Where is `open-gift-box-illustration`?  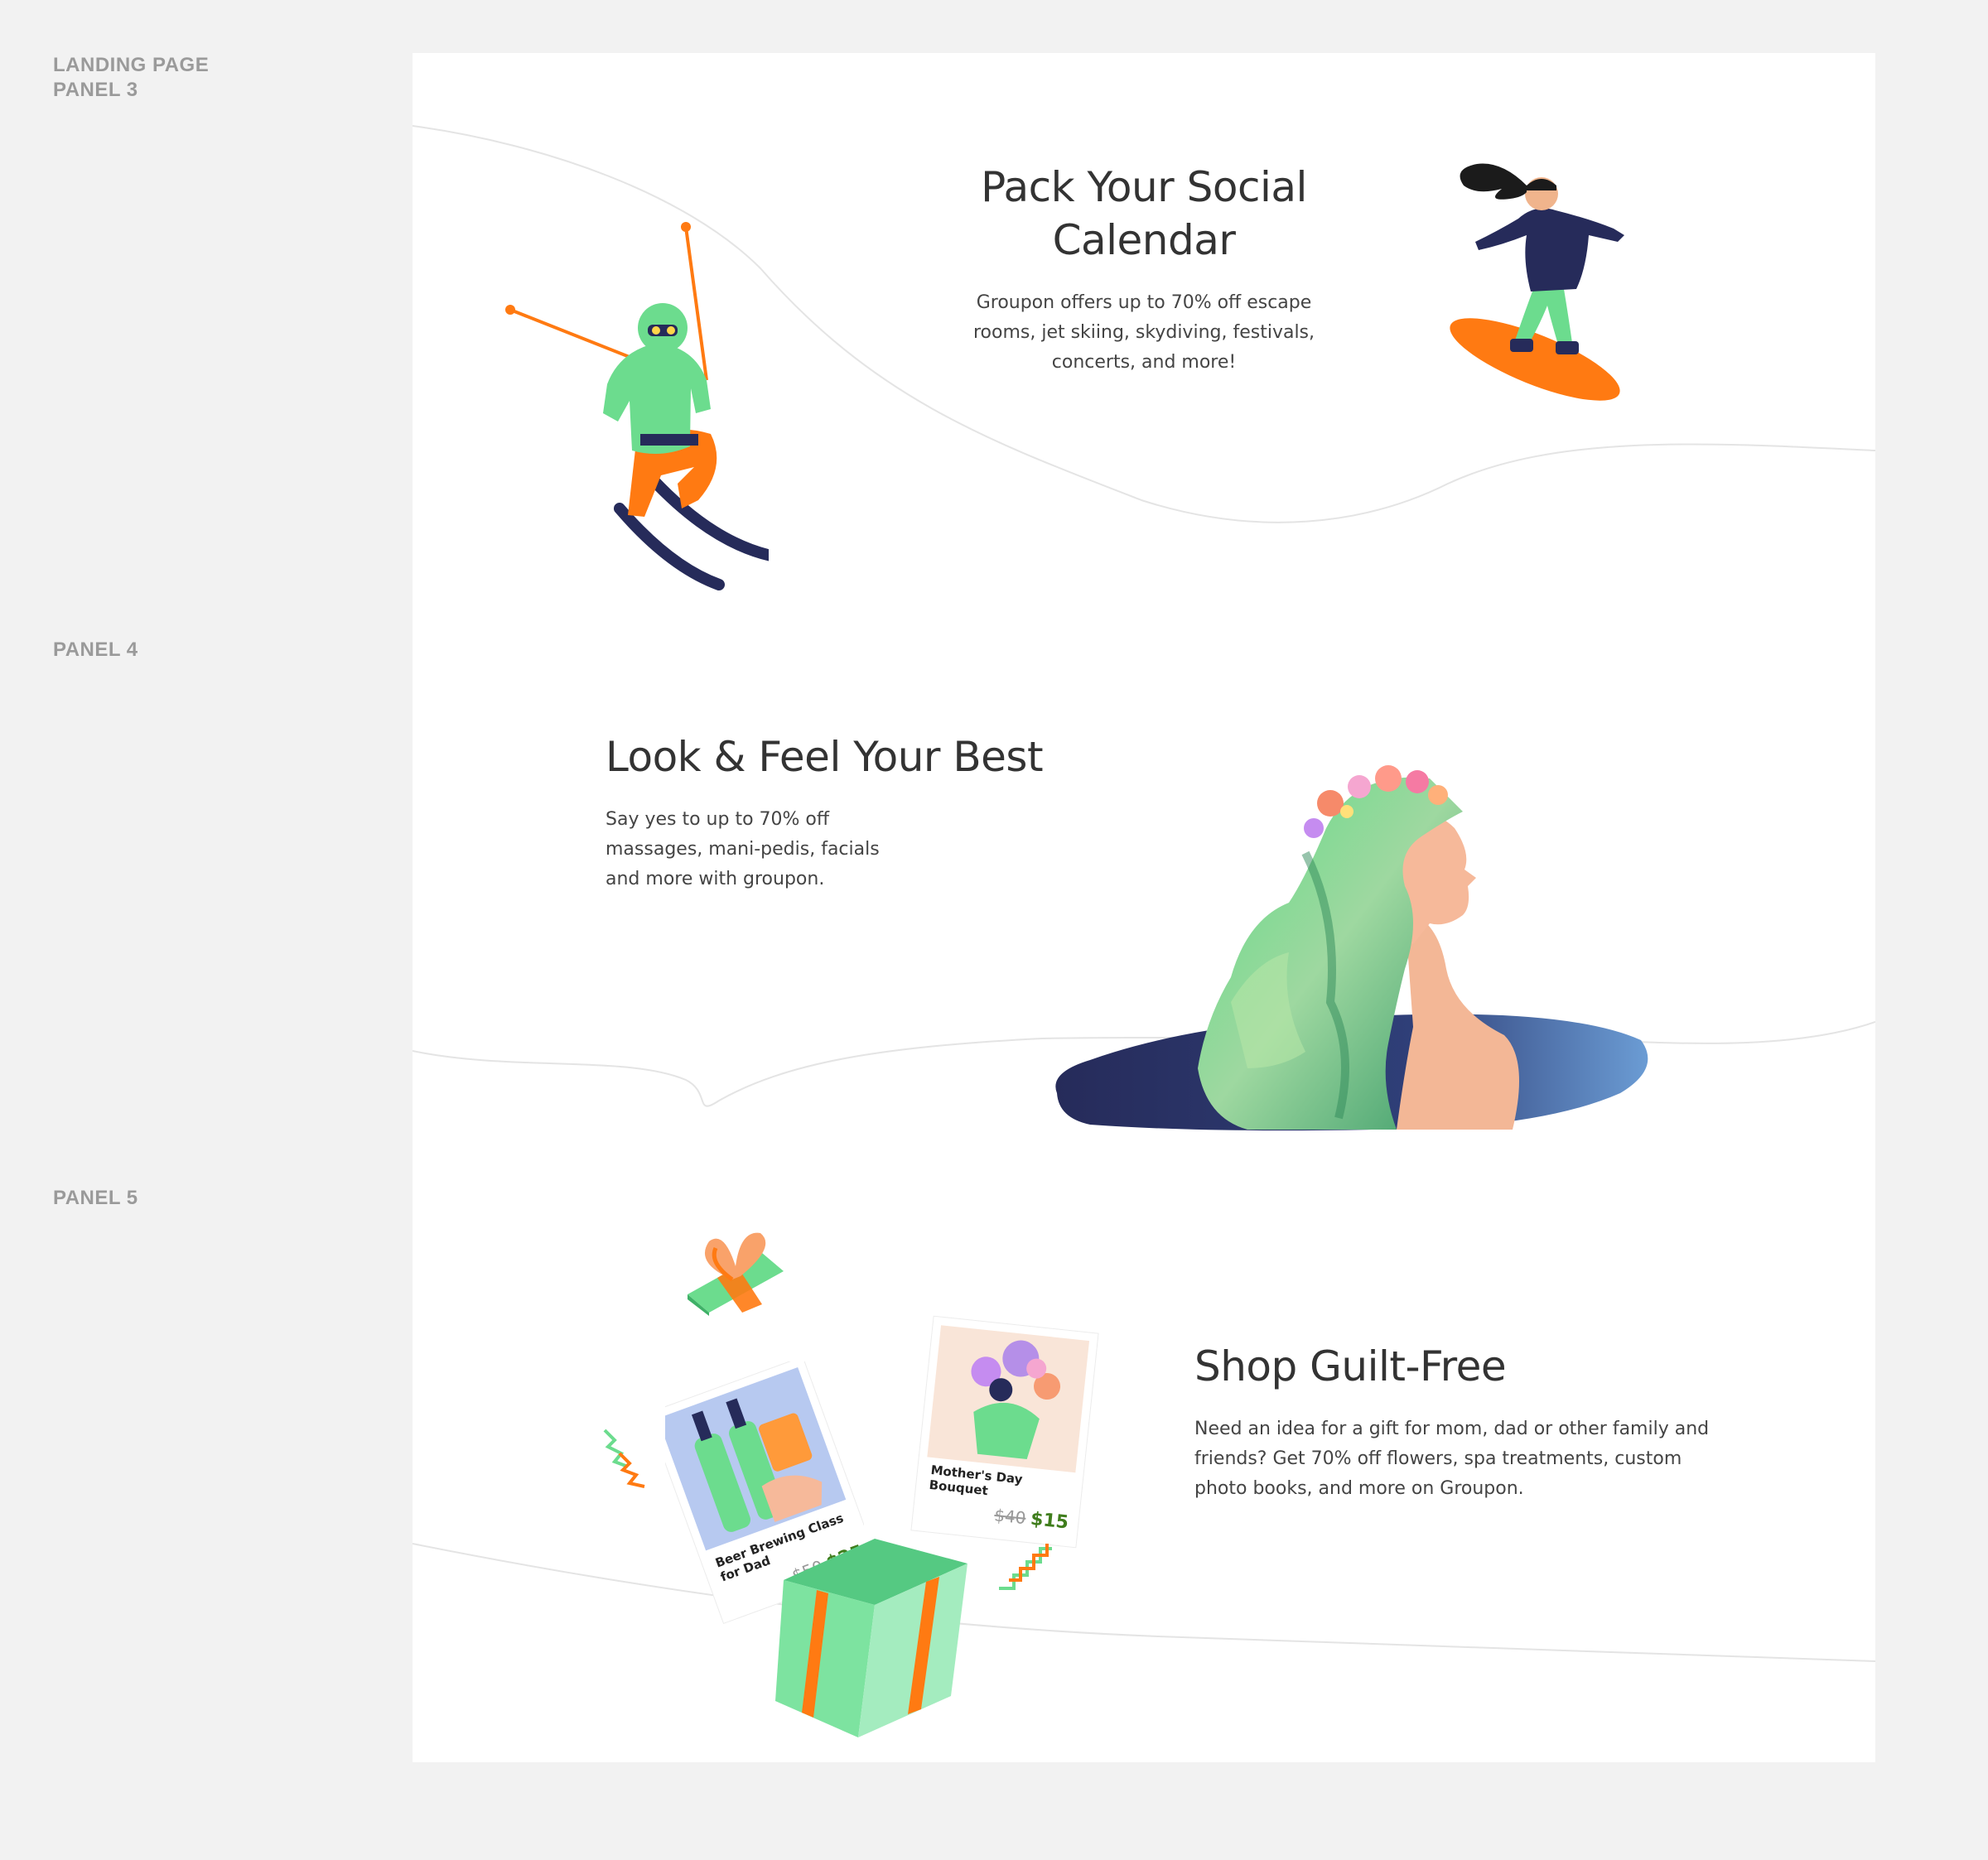
open-gift-box-illustration is located at coordinates (871, 1638).